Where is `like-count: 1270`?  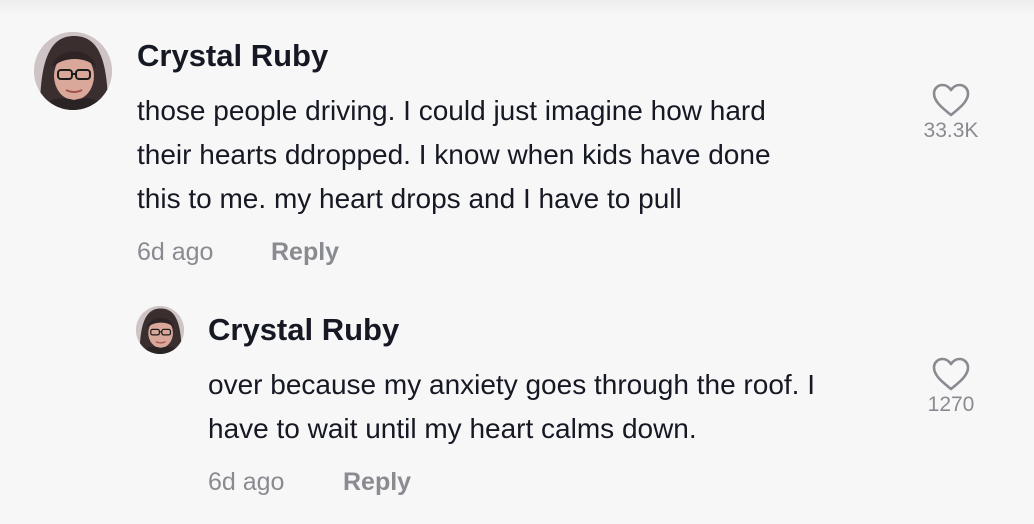 like-count: 1270 is located at coordinates (951, 404).